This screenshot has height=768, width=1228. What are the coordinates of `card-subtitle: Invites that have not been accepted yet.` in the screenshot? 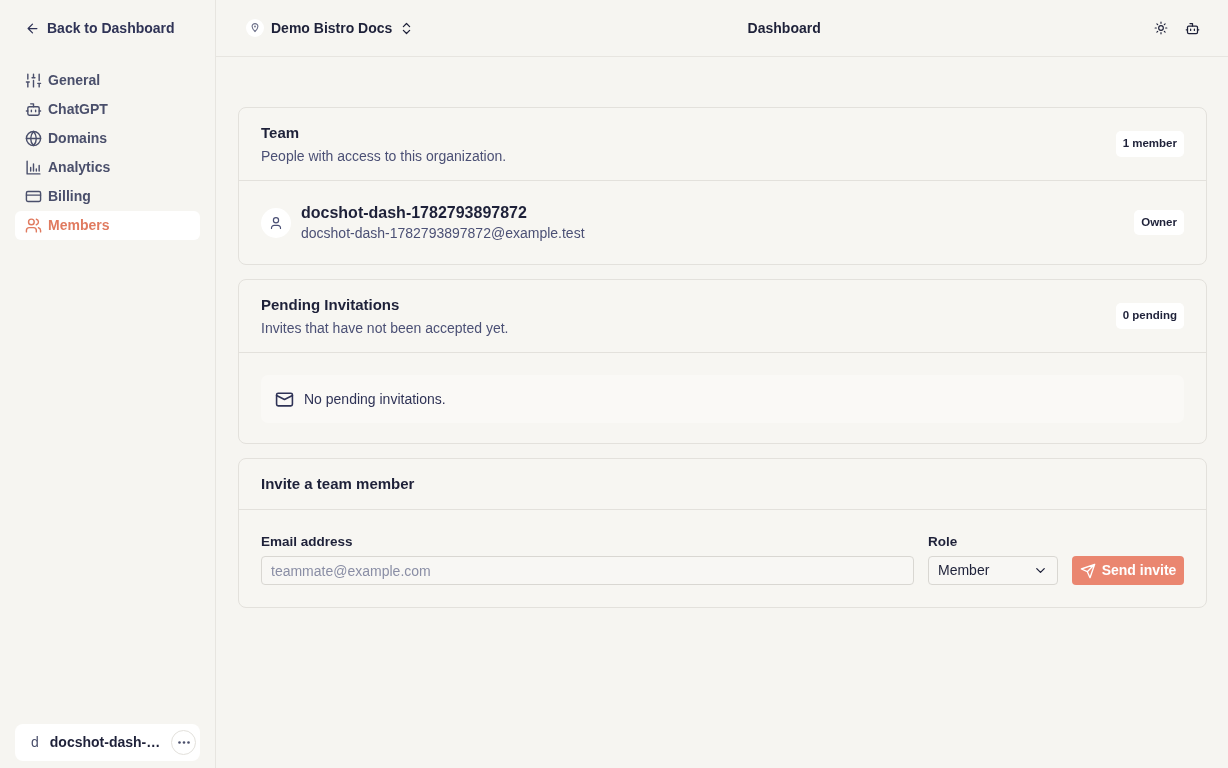 It's located at (385, 328).